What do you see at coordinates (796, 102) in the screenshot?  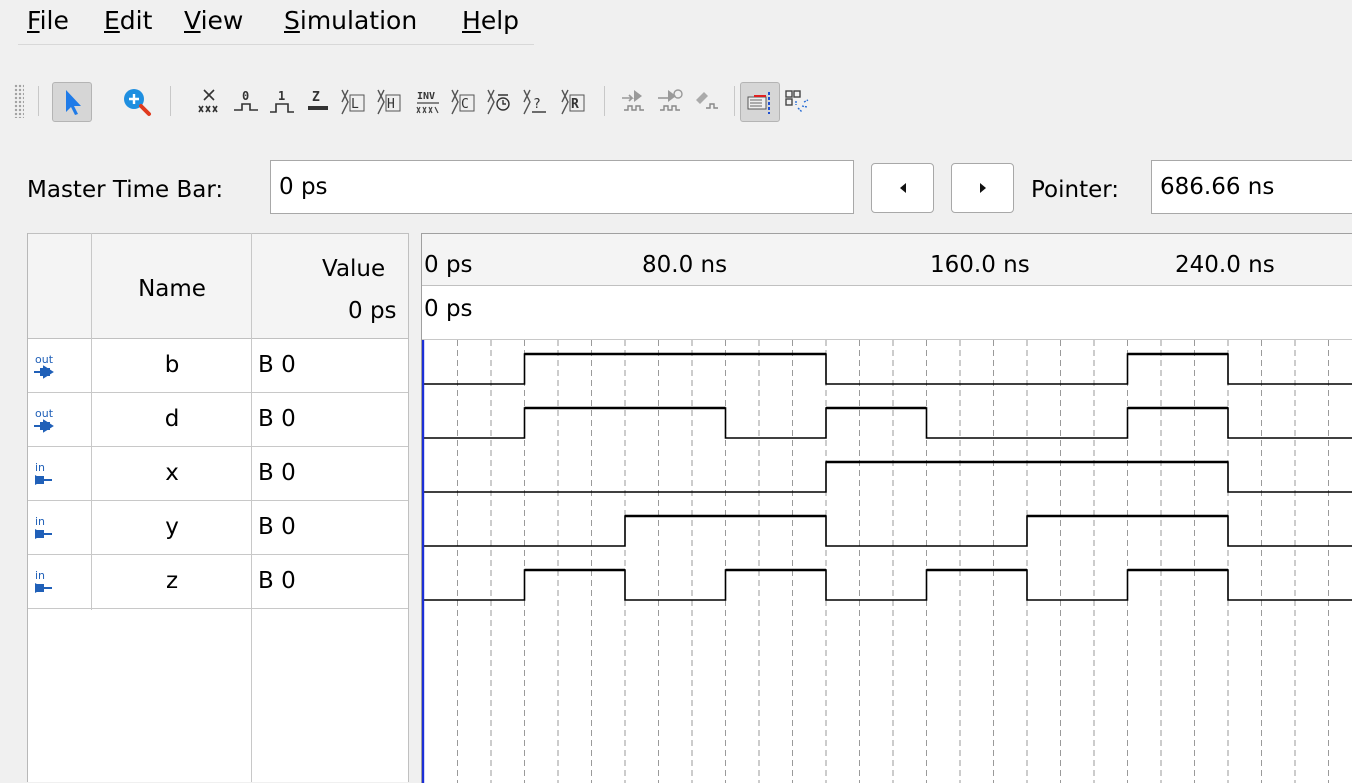 I see `grid-settings-button` at bounding box center [796, 102].